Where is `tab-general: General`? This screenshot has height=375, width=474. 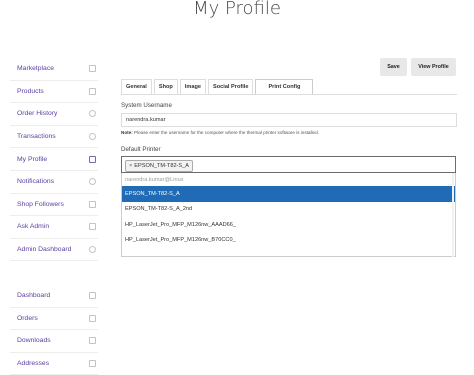 tab-general: General is located at coordinates (136, 86).